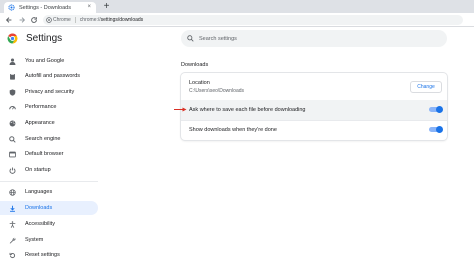  Describe the element at coordinates (233, 130) in the screenshot. I see `show-downloads-label: Show downloads when they're done` at that location.